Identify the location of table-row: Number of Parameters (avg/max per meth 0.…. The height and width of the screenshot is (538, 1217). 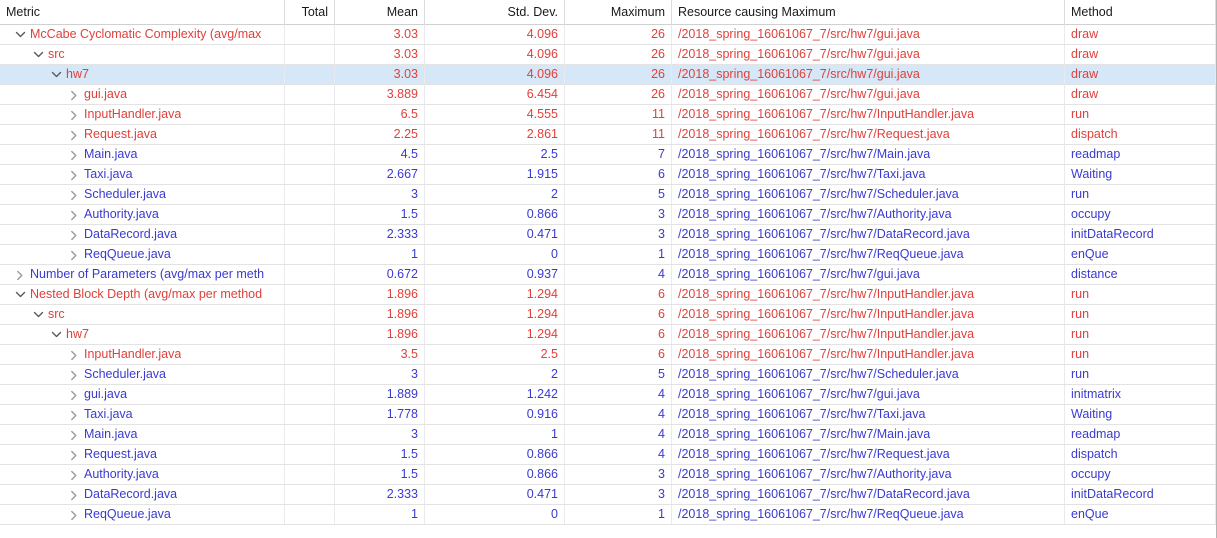
(608, 275).